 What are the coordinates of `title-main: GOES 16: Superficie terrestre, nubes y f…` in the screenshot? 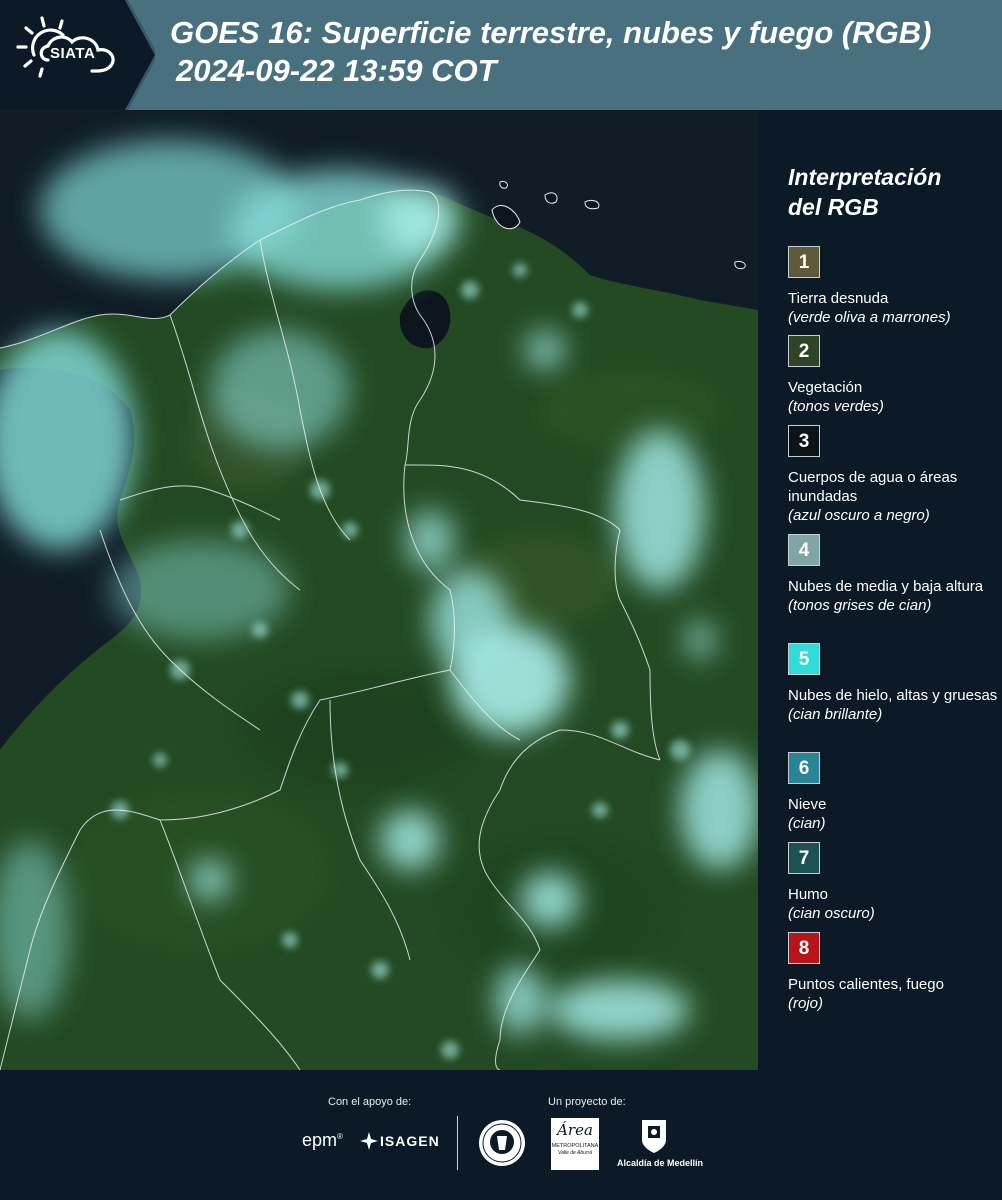 It's located at (551, 32).